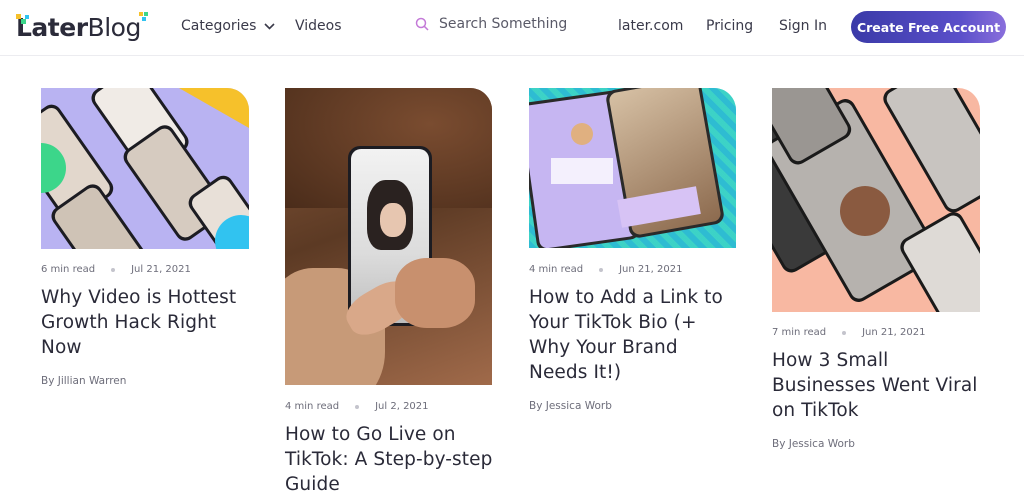  Describe the element at coordinates (928, 27) in the screenshot. I see `create-free-account-button: Create Free Account` at that location.